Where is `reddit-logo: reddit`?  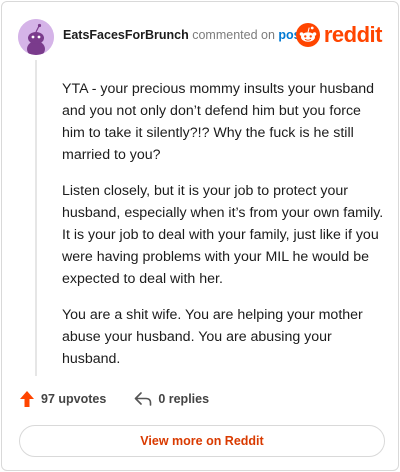 reddit-logo: reddit is located at coordinates (339, 35).